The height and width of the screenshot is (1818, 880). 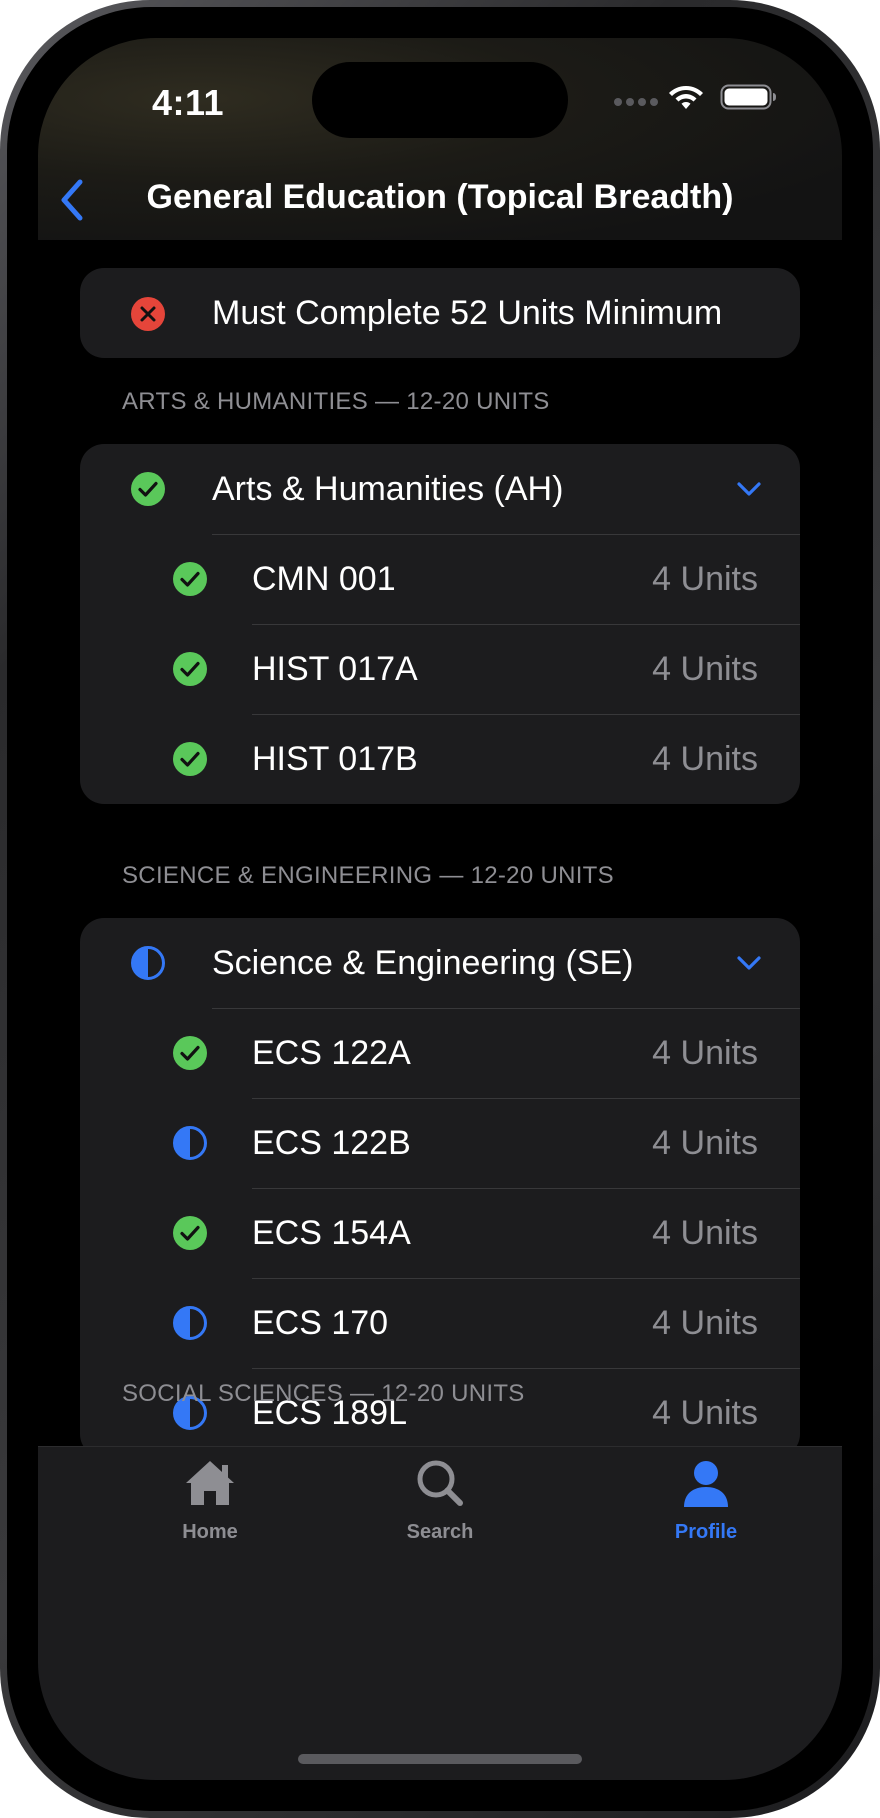 What do you see at coordinates (324, 579) in the screenshot?
I see `course-code: CMN 001` at bounding box center [324, 579].